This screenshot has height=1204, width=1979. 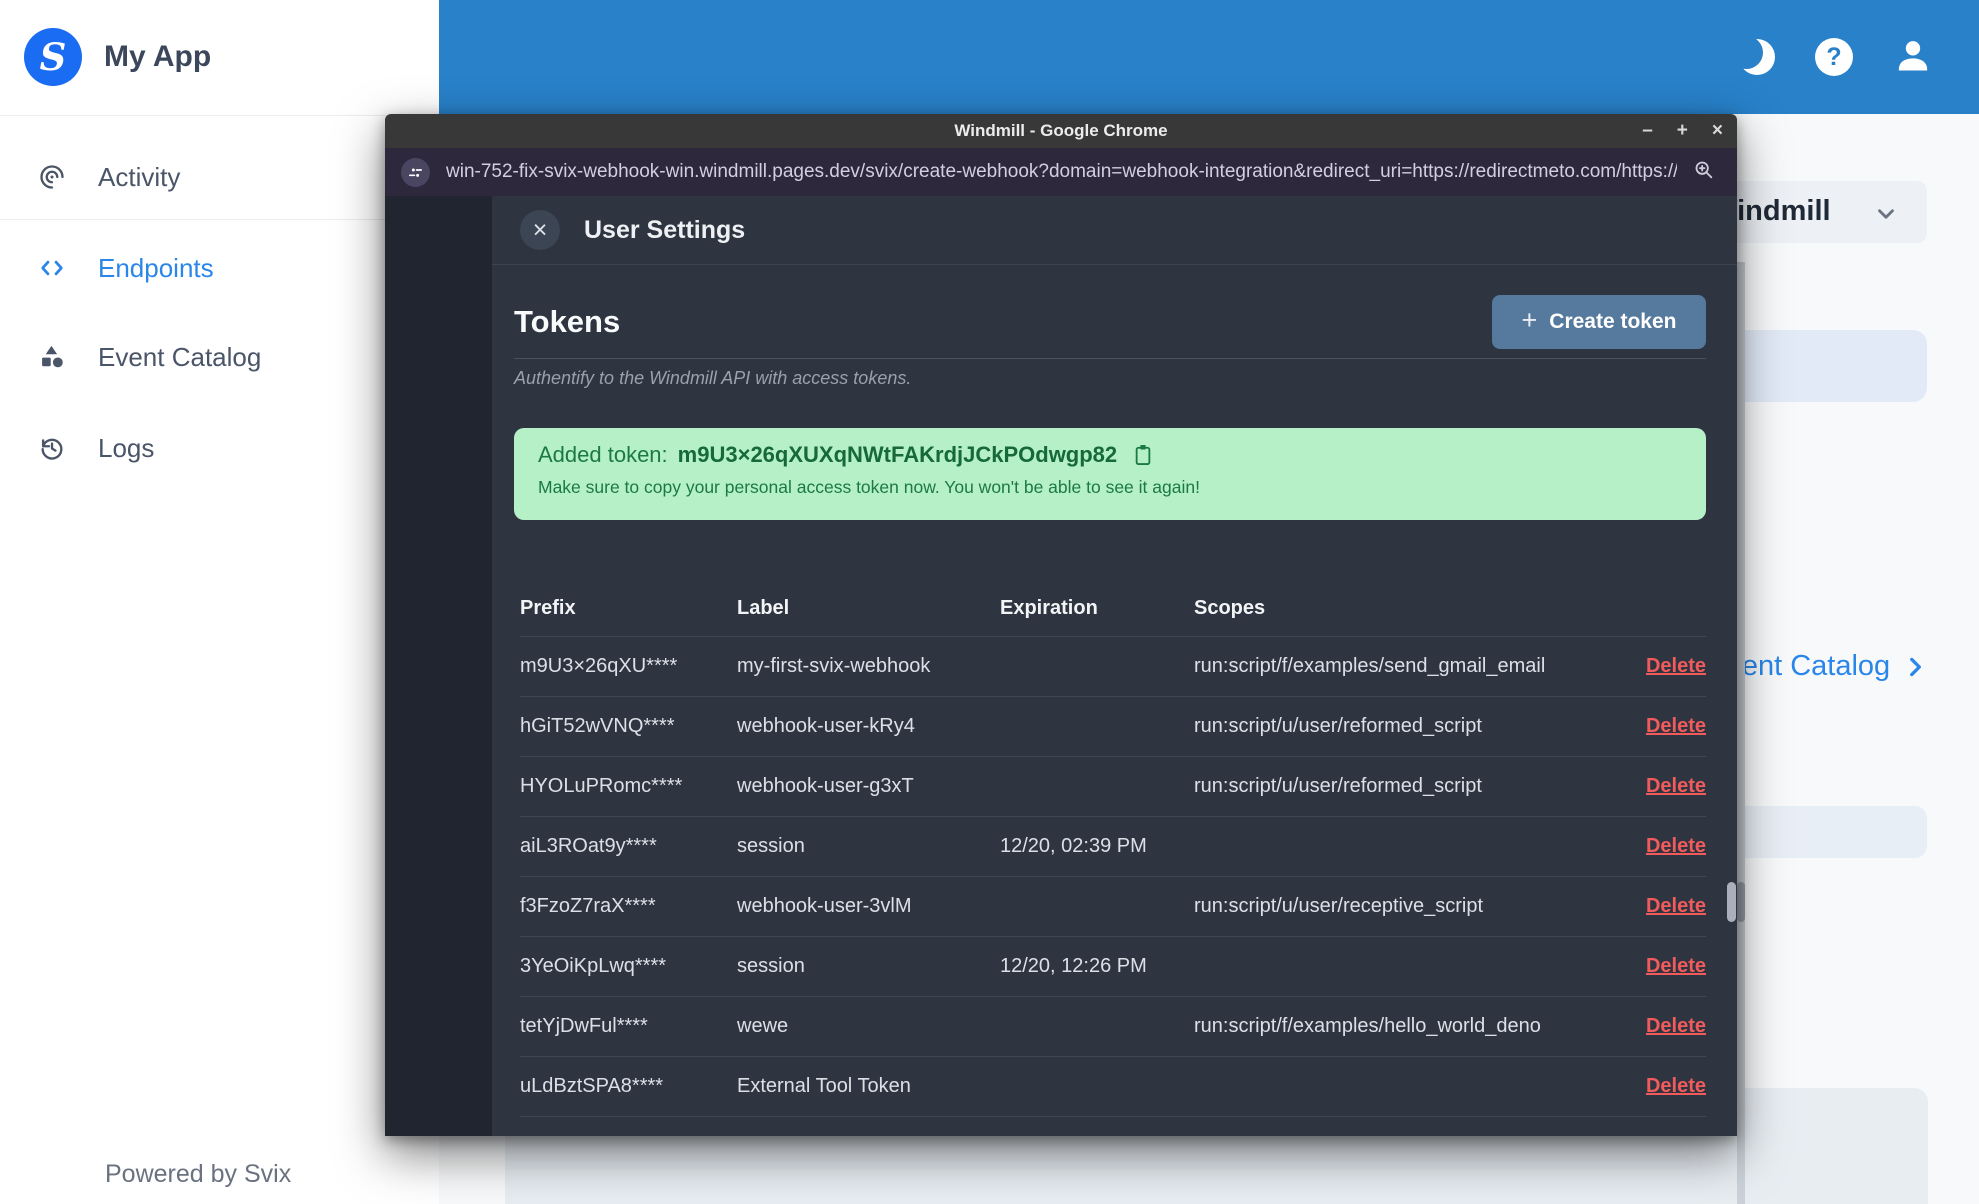 I want to click on create-token-button: + Create token, so click(x=1599, y=322).